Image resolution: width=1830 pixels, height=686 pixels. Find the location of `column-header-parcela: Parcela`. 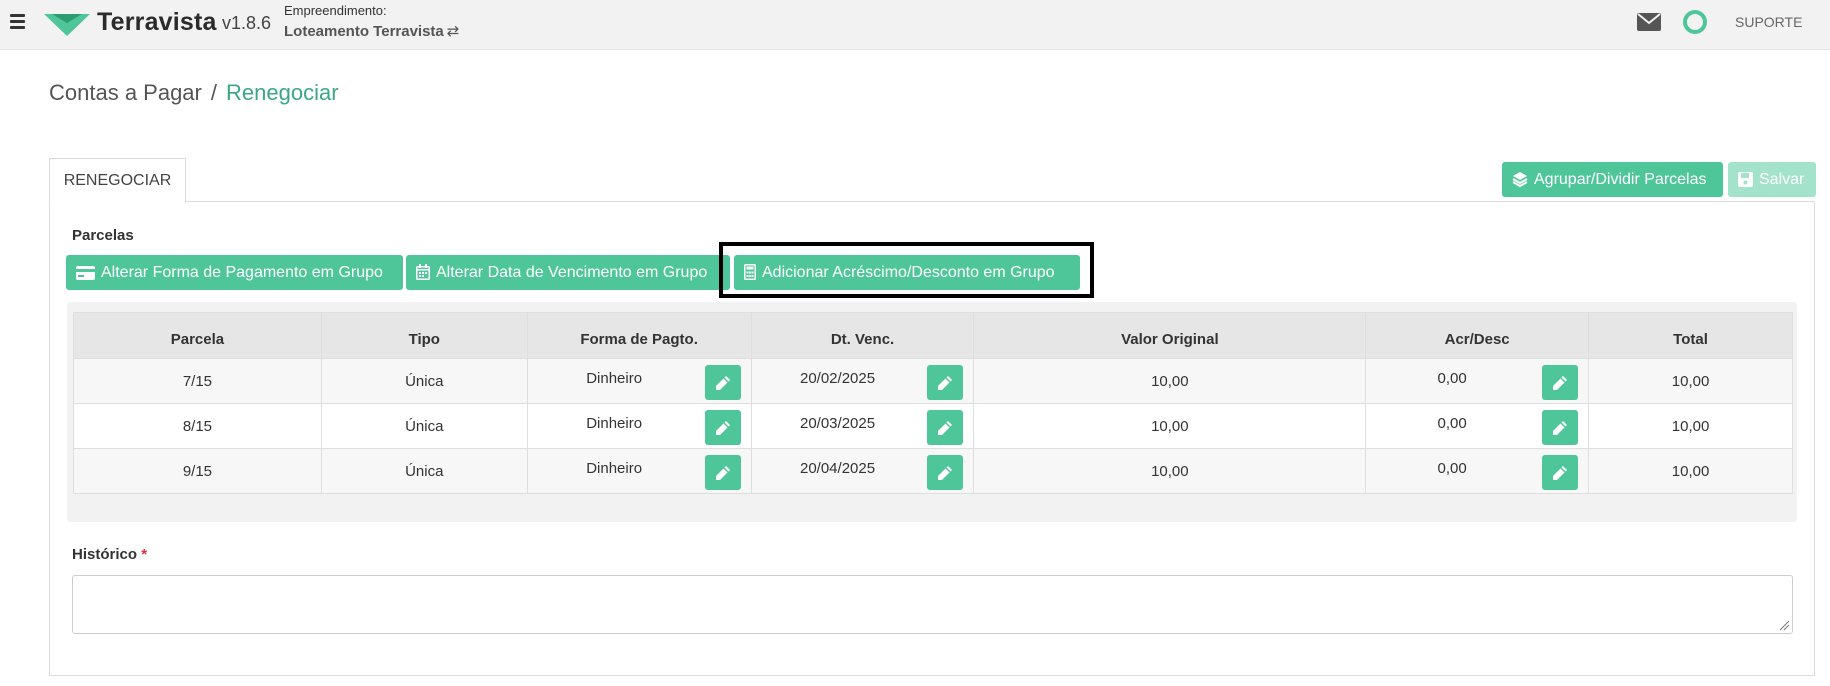

column-header-parcela: Parcela is located at coordinates (197, 335).